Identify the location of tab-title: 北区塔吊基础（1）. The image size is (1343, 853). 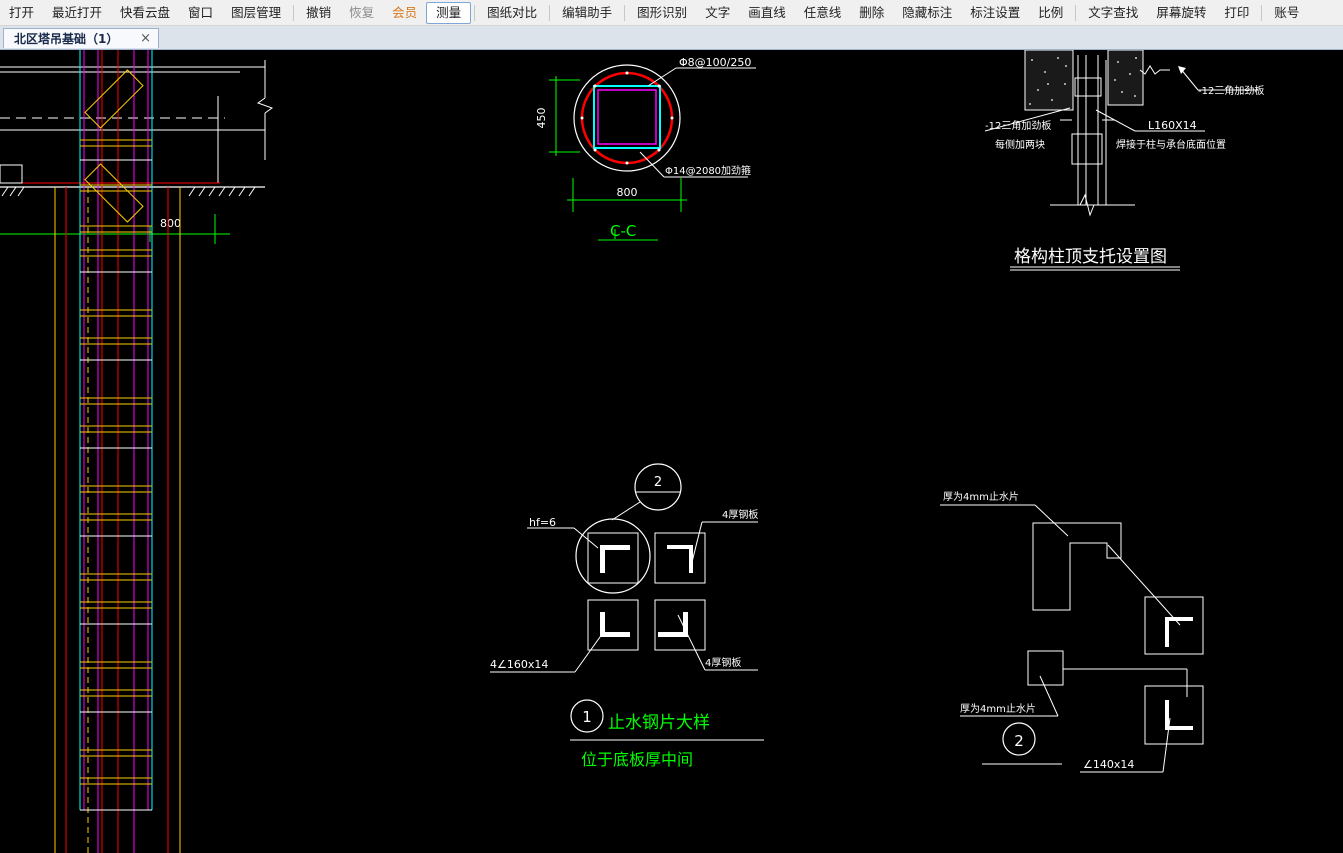
(66, 39).